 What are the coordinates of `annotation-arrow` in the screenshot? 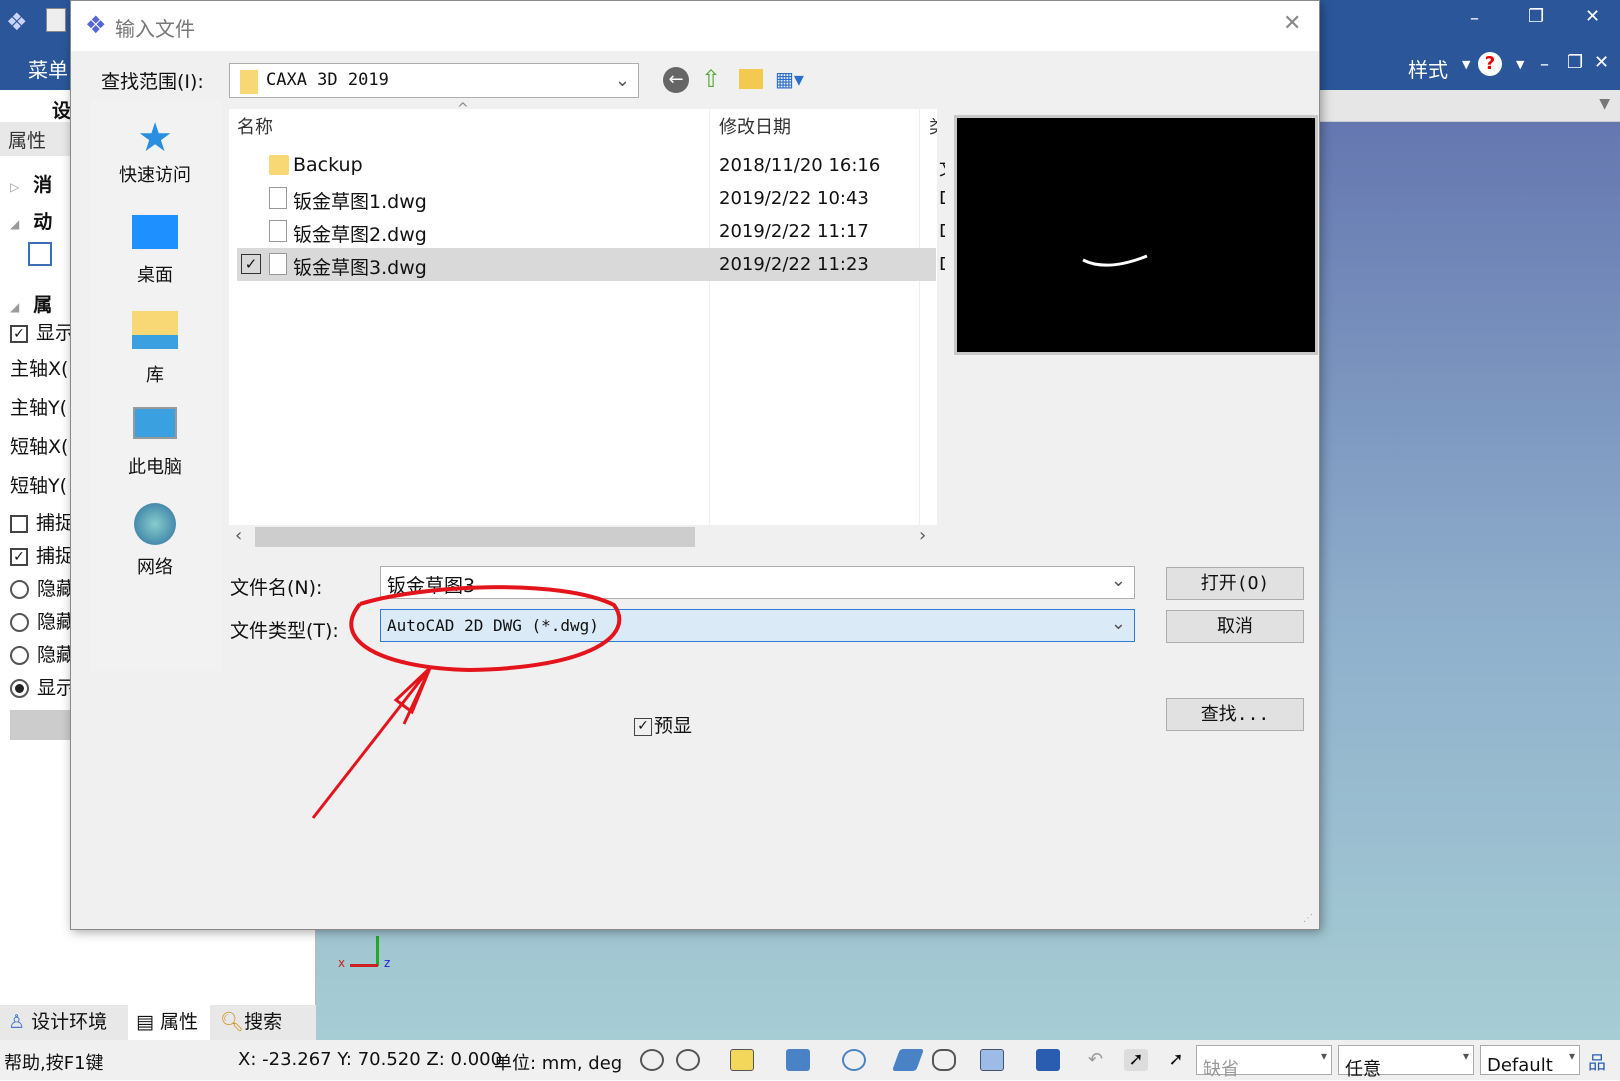 It's located at (371, 742).